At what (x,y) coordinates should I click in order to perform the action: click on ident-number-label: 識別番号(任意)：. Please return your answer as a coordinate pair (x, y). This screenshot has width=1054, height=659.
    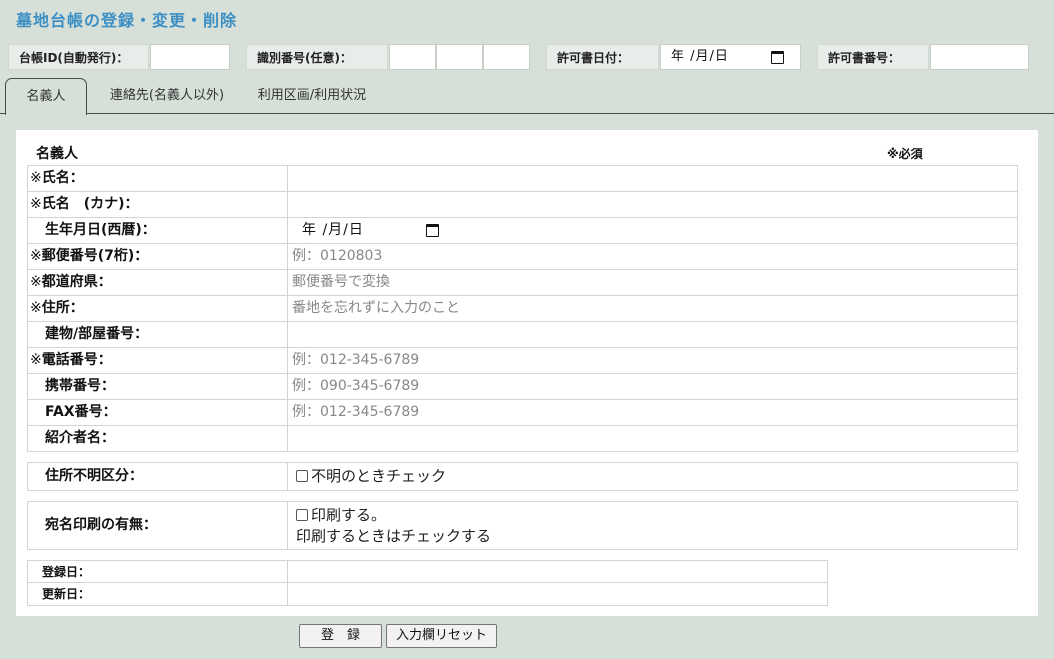
    Looking at the image, I should click on (317, 57).